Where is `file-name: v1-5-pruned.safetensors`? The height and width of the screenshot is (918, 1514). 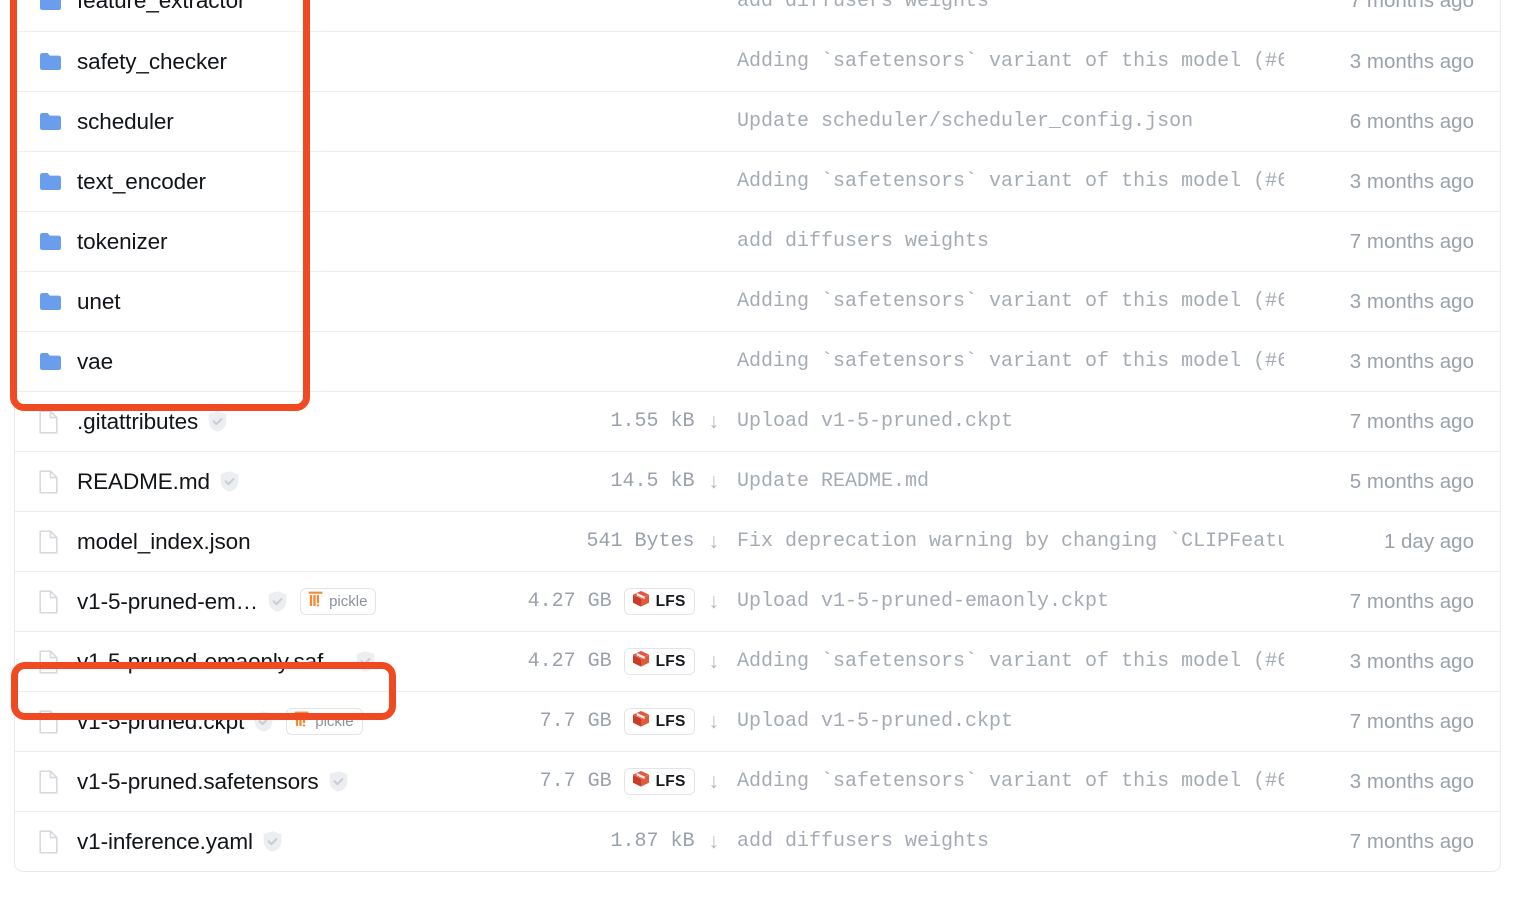
file-name: v1-5-pruned.safetensors is located at coordinates (198, 782).